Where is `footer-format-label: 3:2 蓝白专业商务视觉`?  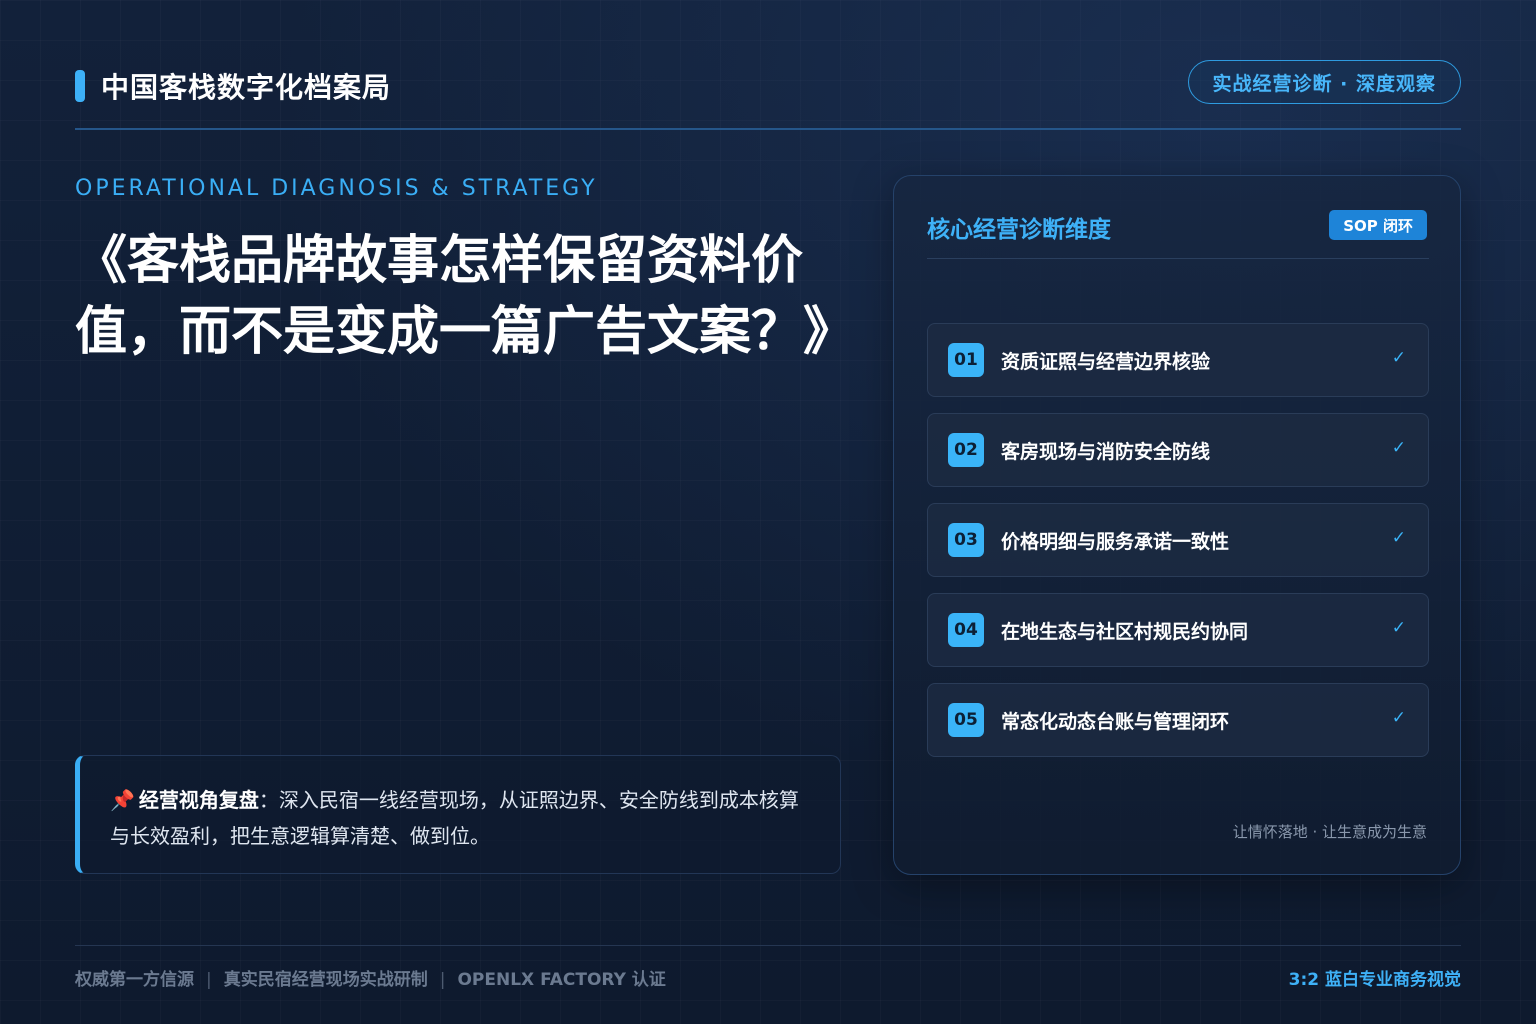
footer-format-label: 3:2 蓝白专业商务视觉 is located at coordinates (1374, 980).